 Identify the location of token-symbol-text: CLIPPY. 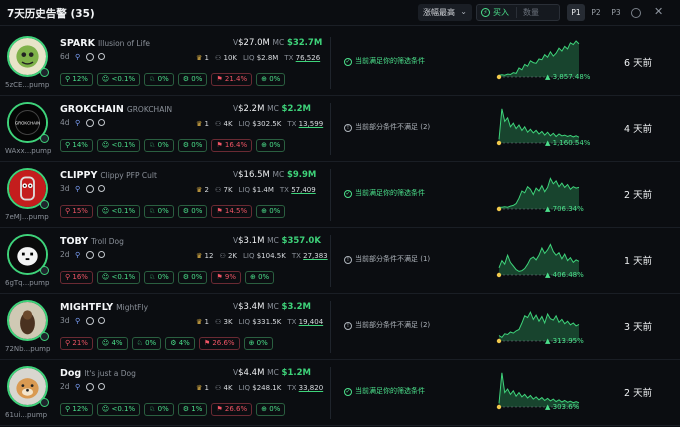
(79, 175).